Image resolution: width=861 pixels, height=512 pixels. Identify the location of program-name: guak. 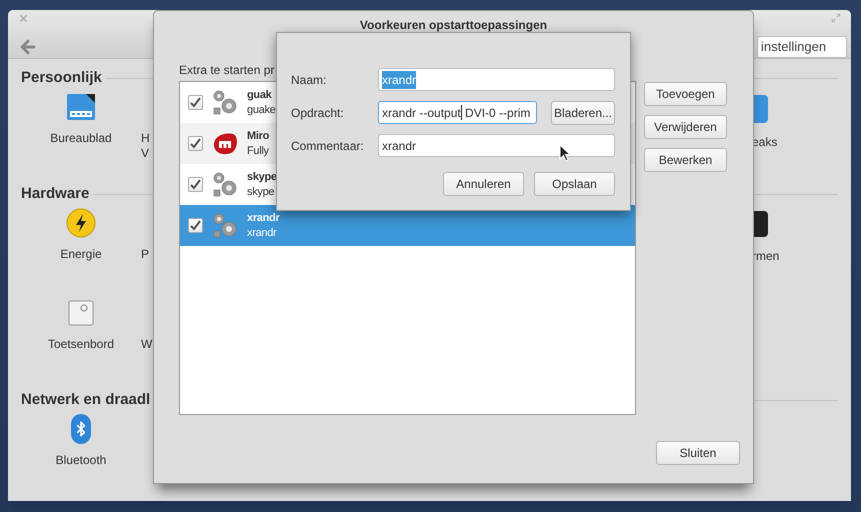
(260, 95).